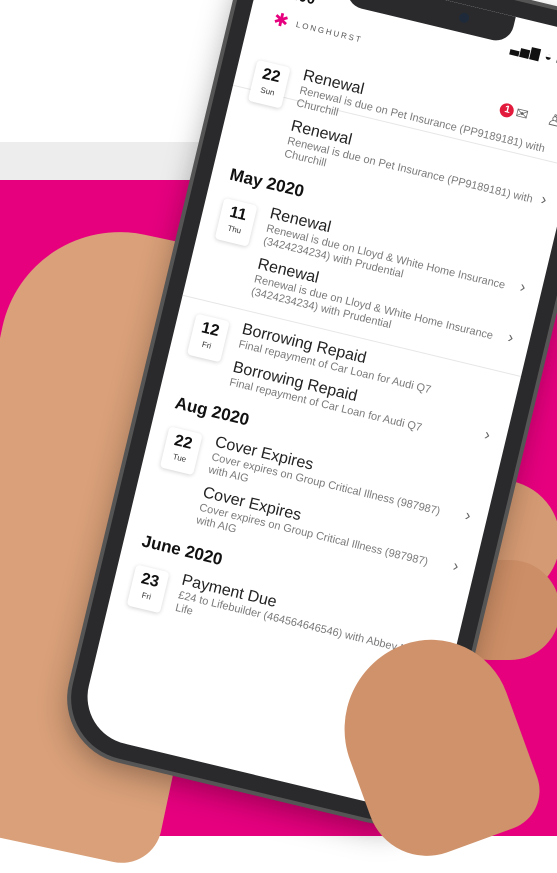 This screenshot has width=557, height=873. I want to click on date-box: 23 Fri, so click(148, 589).